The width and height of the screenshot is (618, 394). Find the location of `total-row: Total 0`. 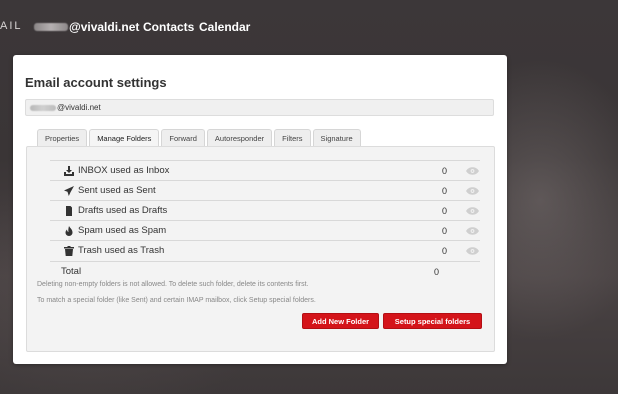

total-row: Total 0 is located at coordinates (265, 271).